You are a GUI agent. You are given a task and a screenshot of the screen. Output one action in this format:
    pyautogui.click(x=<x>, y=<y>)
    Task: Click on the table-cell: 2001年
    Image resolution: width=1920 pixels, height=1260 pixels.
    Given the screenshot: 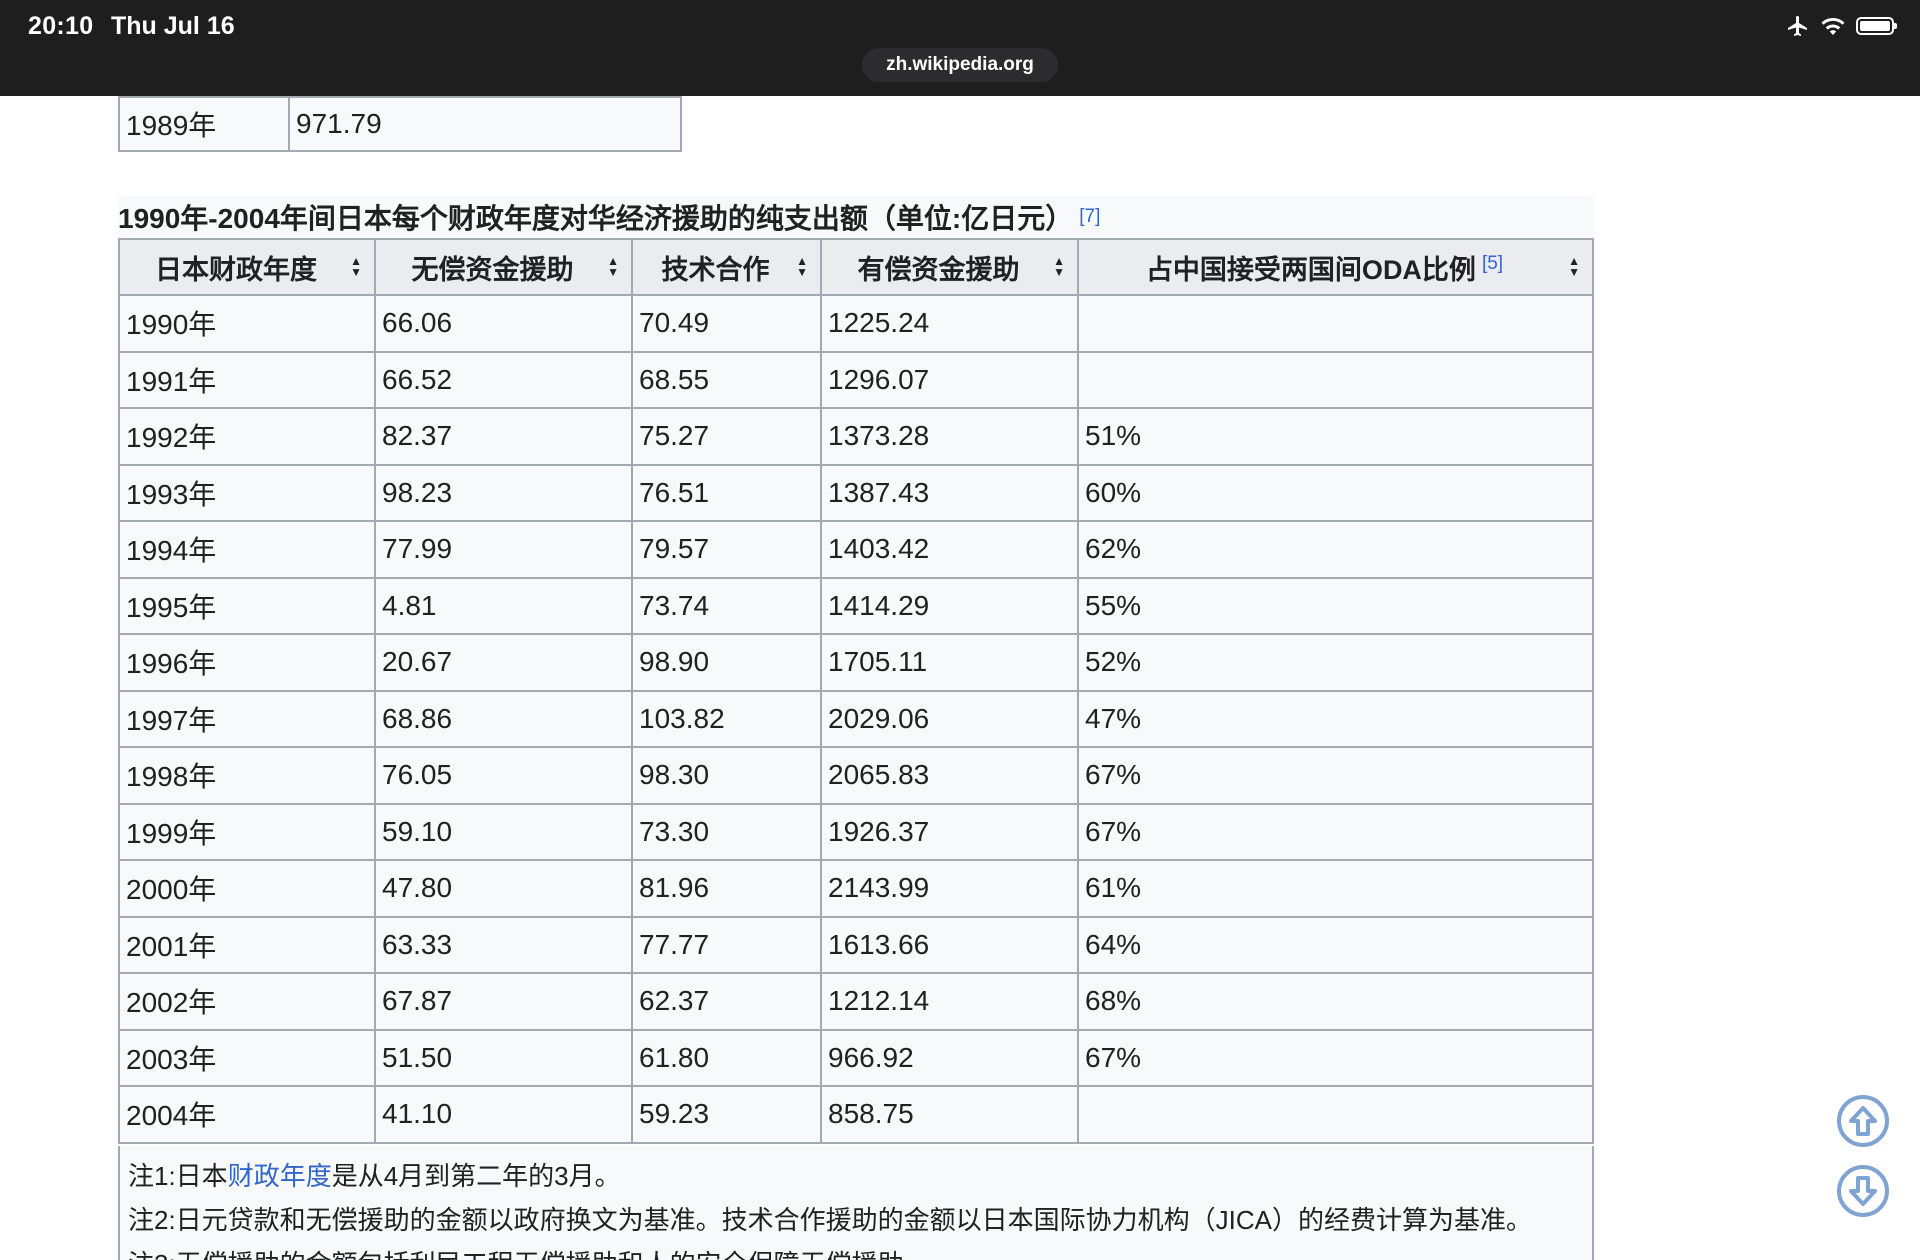 What is the action you would take?
    pyautogui.click(x=247, y=944)
    